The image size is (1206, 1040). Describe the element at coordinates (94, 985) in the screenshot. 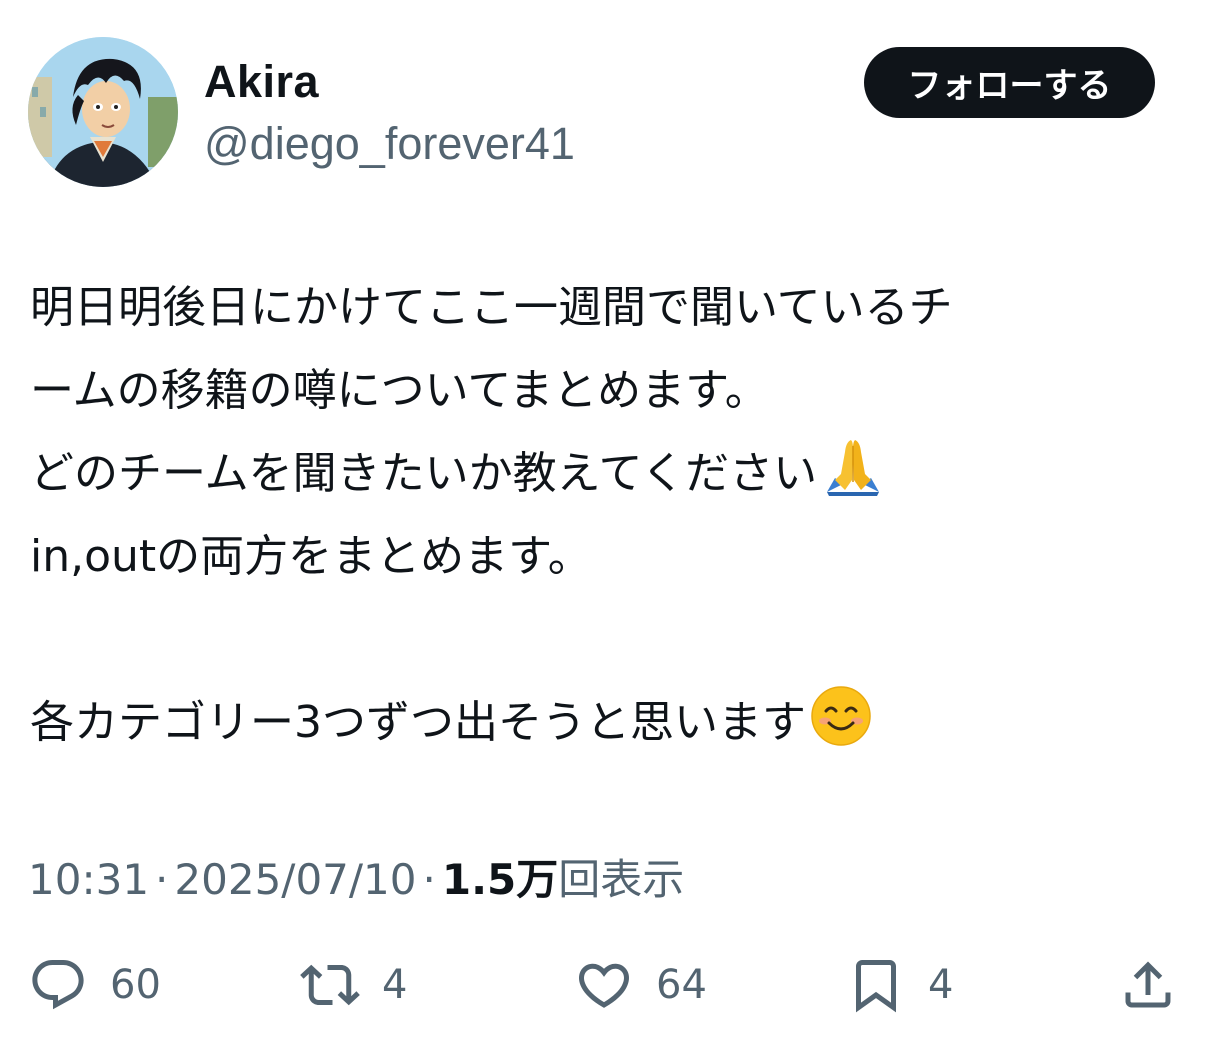

I see `reply-button: 60` at that location.